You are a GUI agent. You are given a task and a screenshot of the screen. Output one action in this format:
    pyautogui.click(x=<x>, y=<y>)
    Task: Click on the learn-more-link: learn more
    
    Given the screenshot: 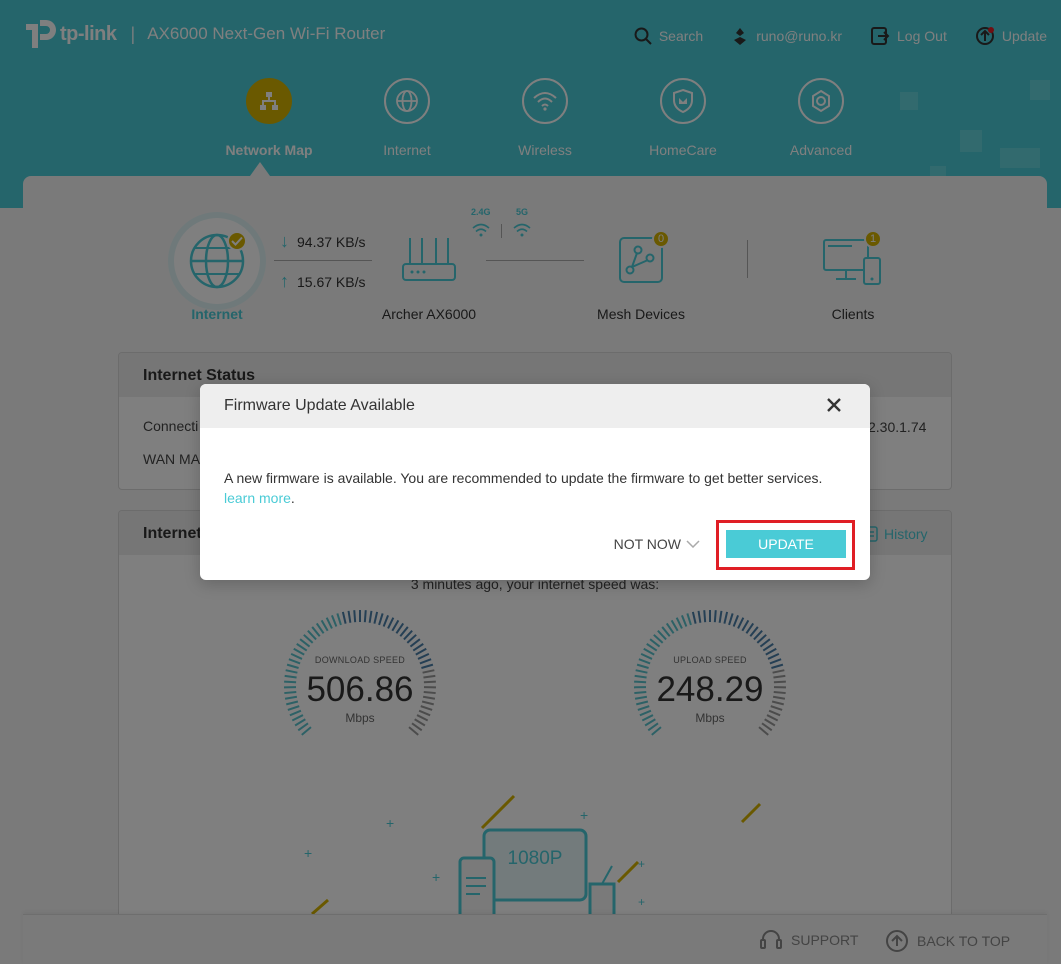 What is the action you would take?
    pyautogui.click(x=257, y=498)
    